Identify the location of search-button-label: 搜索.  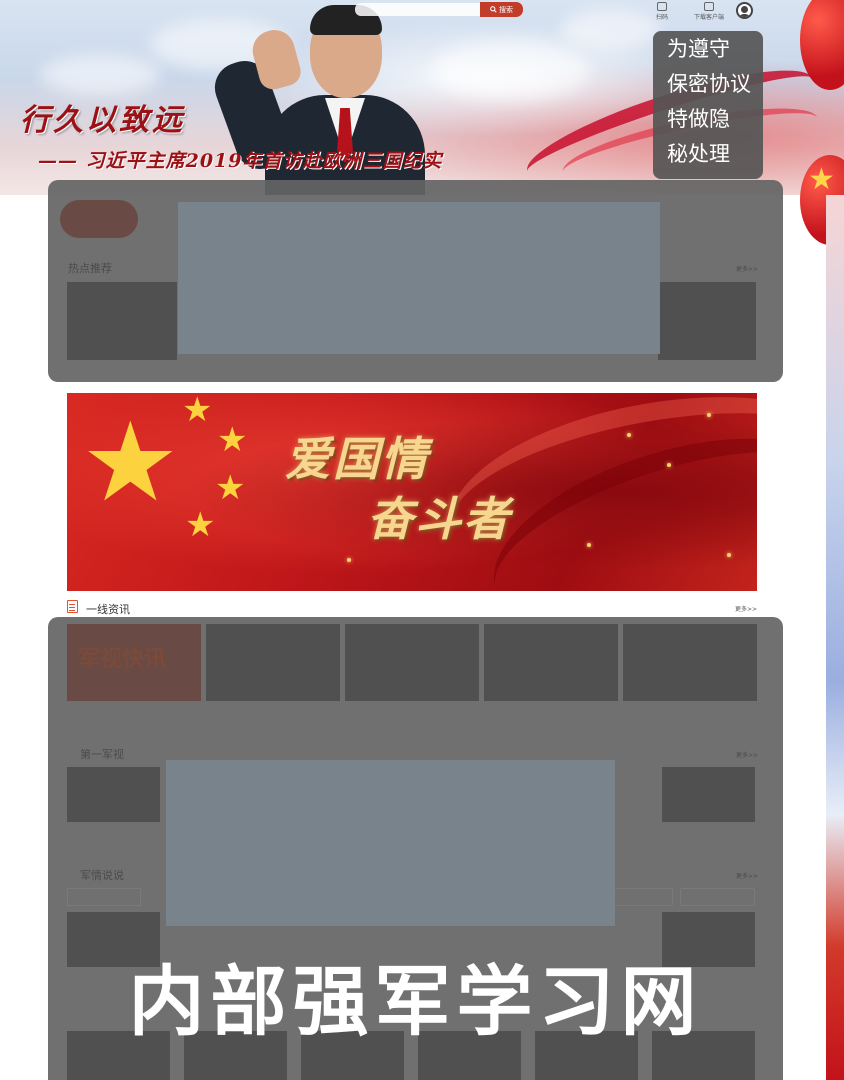
(506, 9).